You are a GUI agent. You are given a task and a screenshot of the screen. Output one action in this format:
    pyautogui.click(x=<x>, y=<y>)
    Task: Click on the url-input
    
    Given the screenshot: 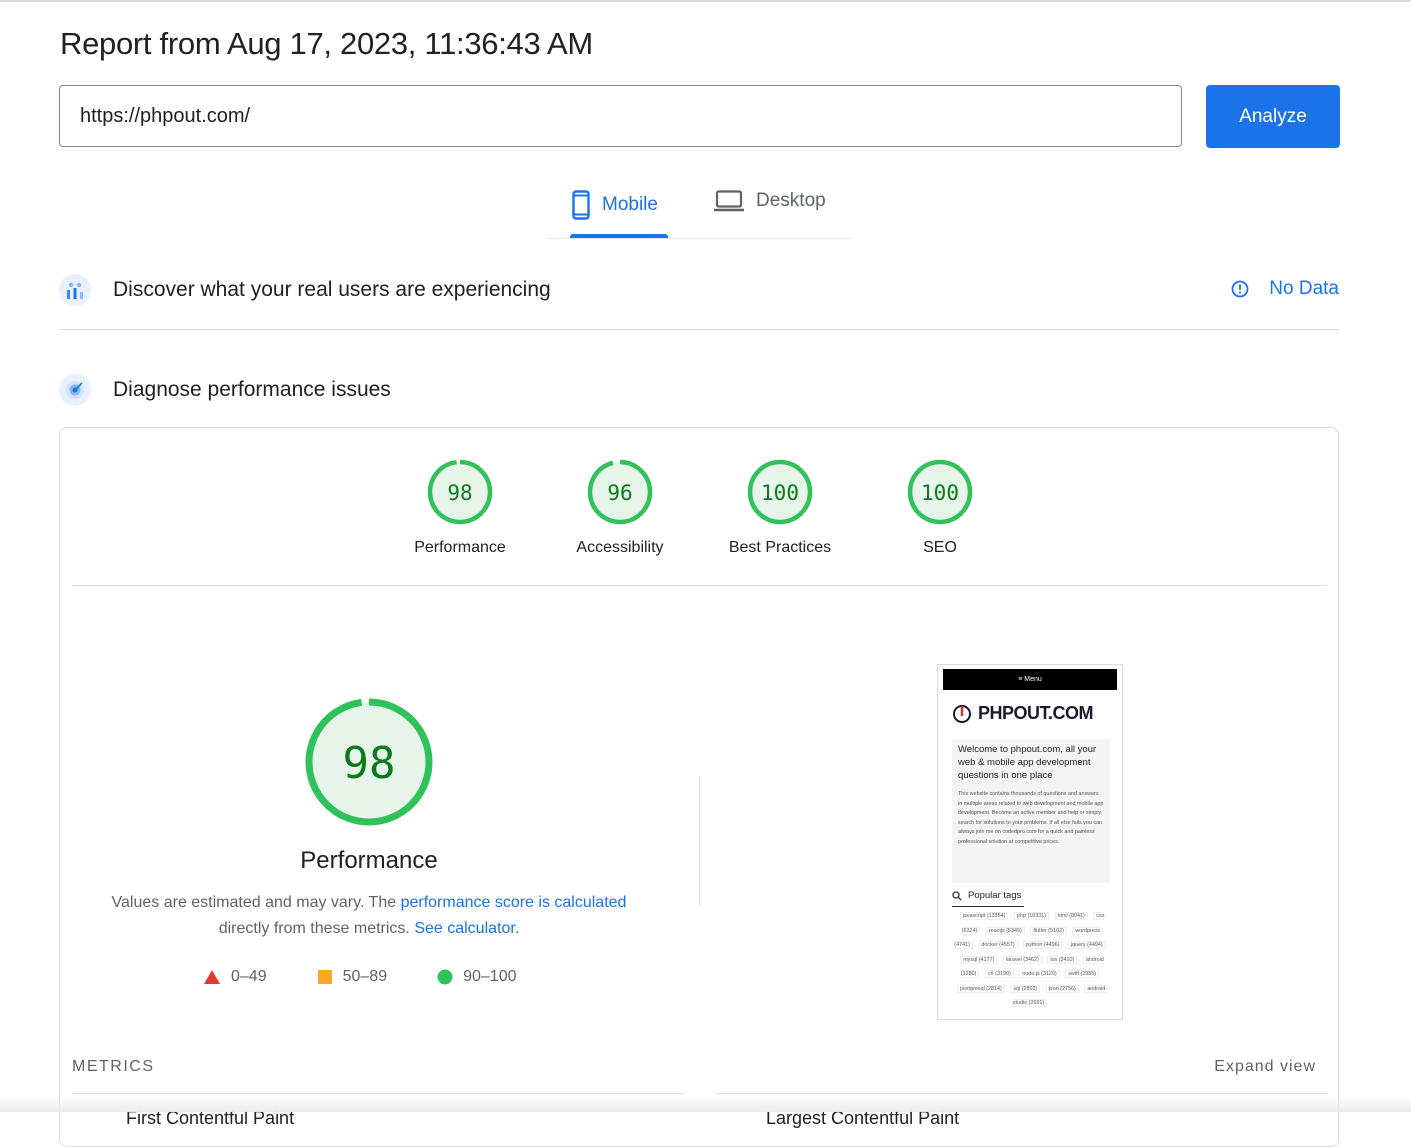 What is the action you would take?
    pyautogui.click(x=610, y=116)
    